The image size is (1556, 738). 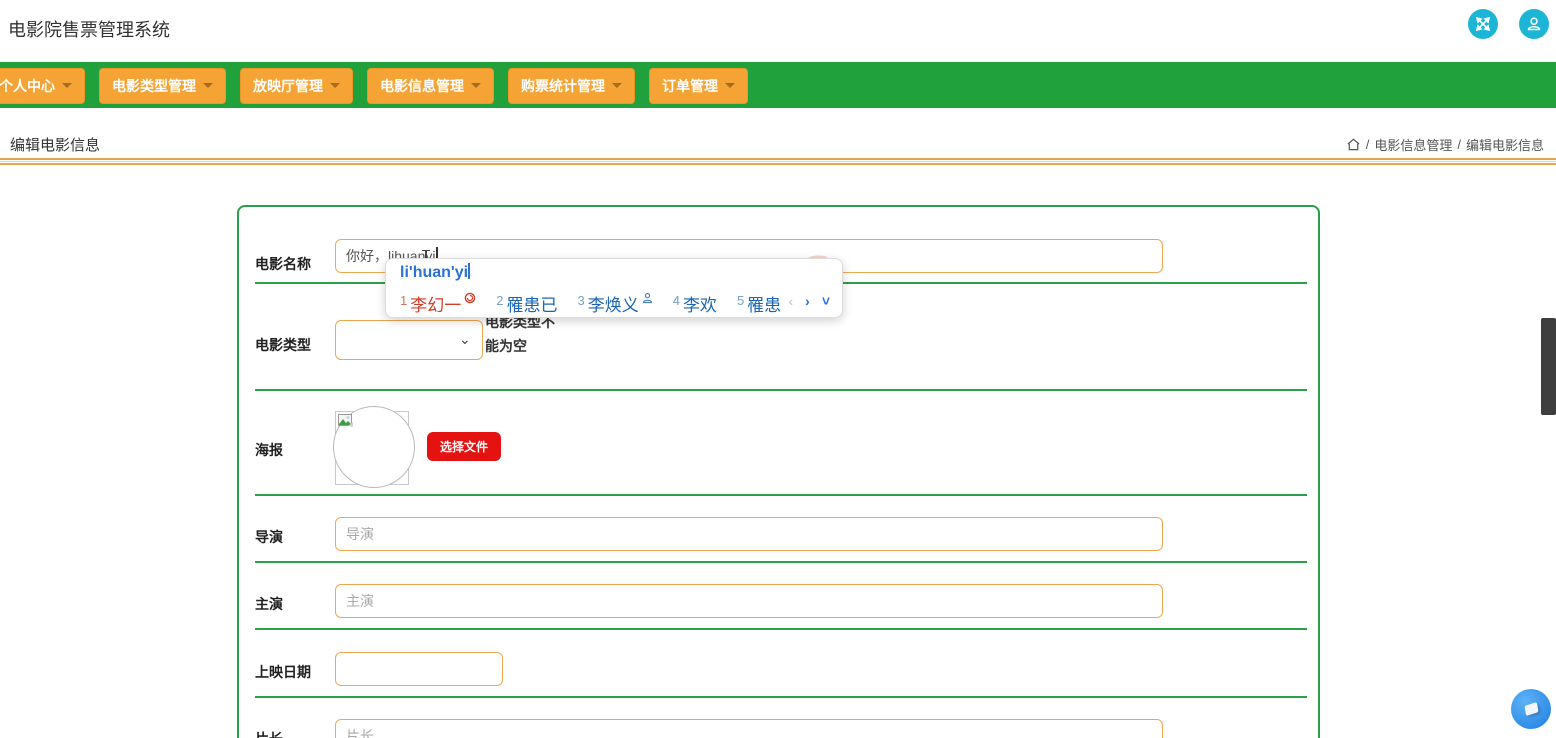 I want to click on director-label: 导演, so click(x=269, y=537).